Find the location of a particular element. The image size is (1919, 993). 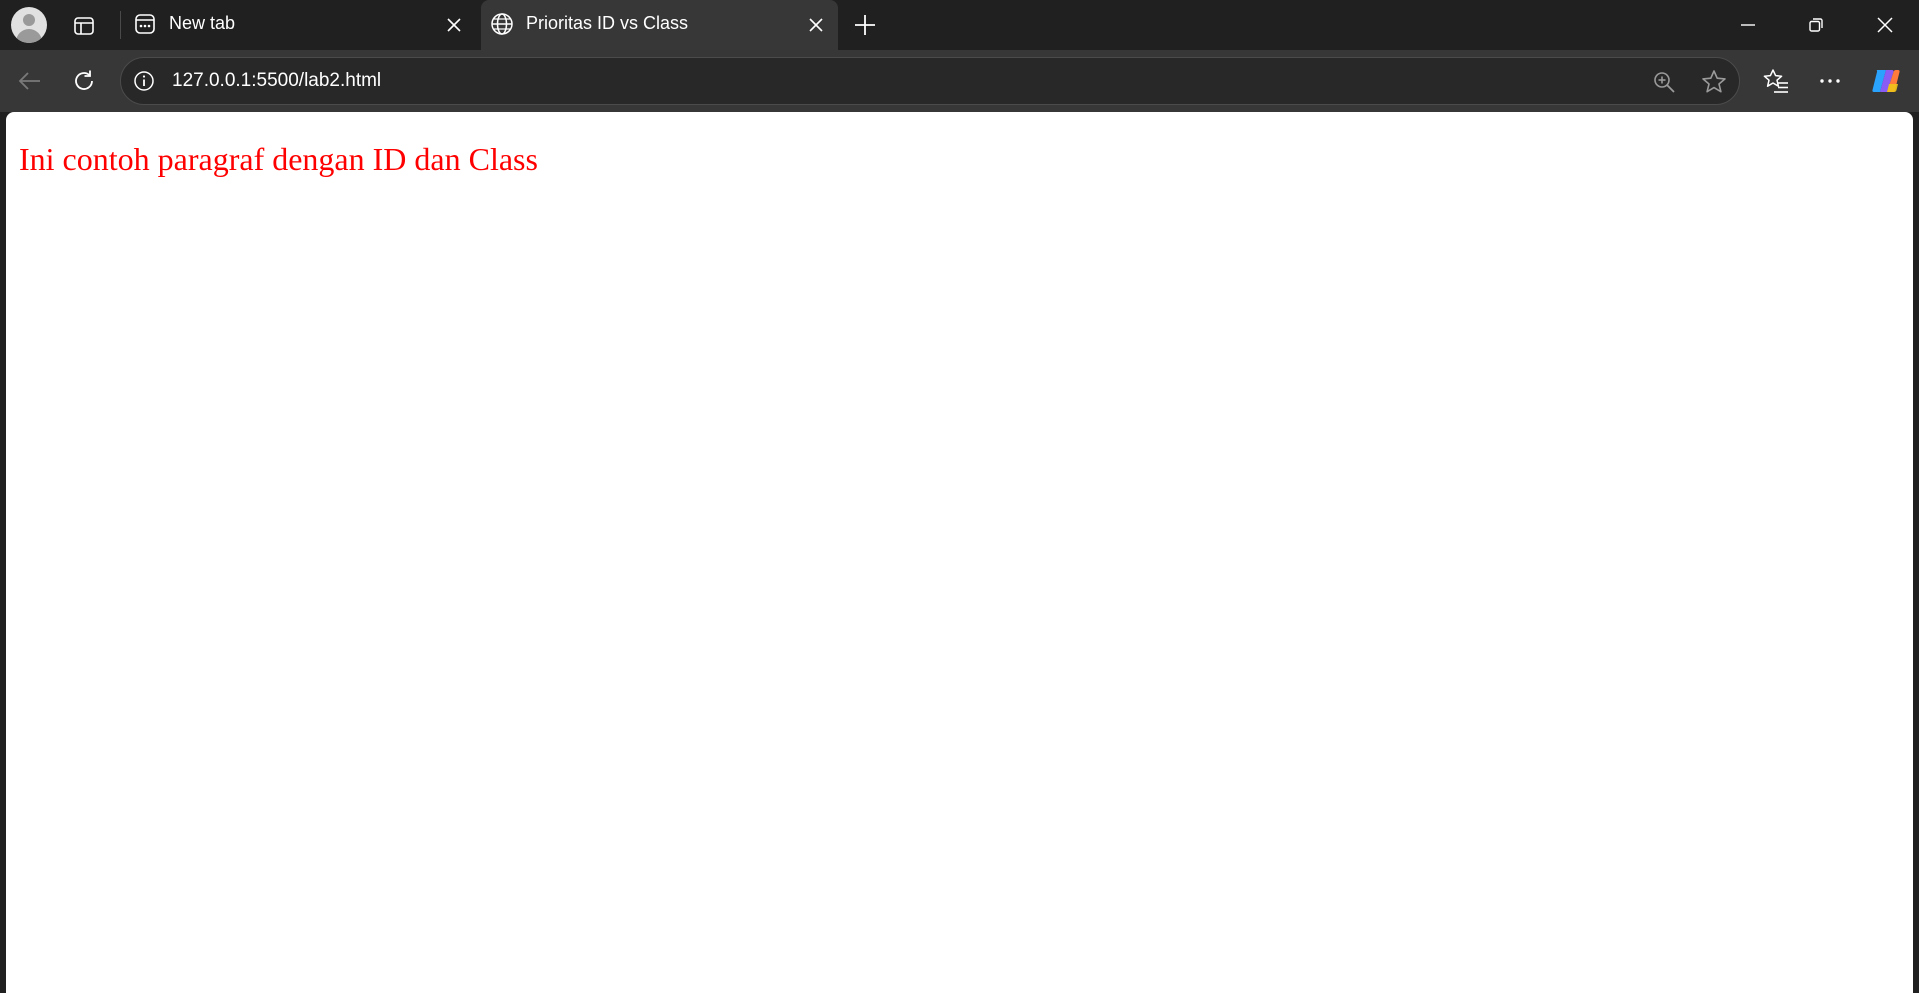

avatar-shoulders is located at coordinates (29, 36).